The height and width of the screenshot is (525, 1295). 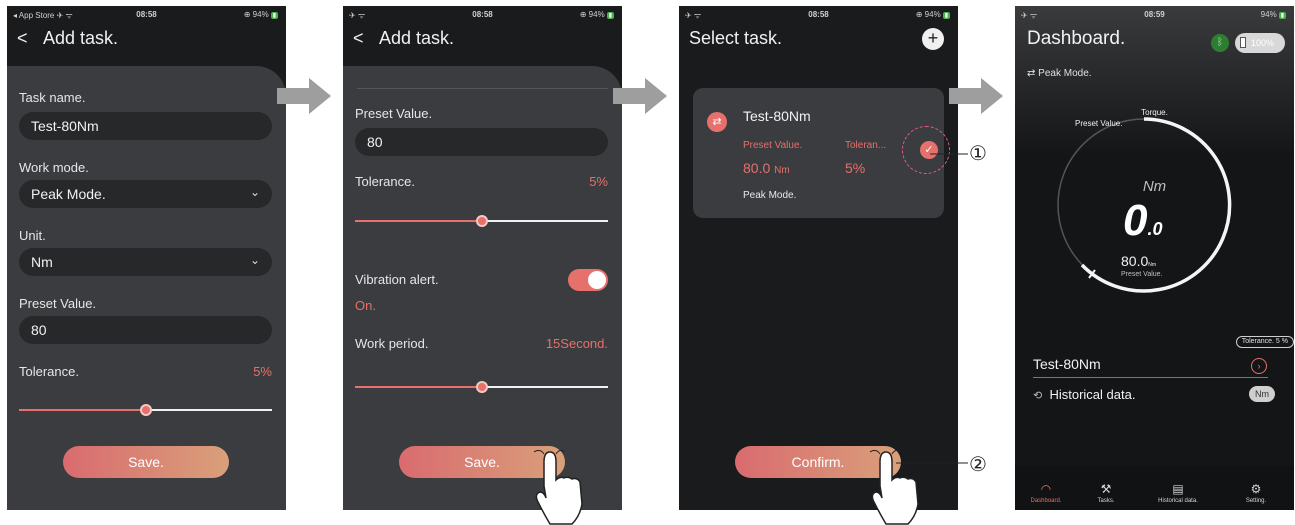 What do you see at coordinates (52, 97) in the screenshot?
I see `task-name-label: Task name.` at bounding box center [52, 97].